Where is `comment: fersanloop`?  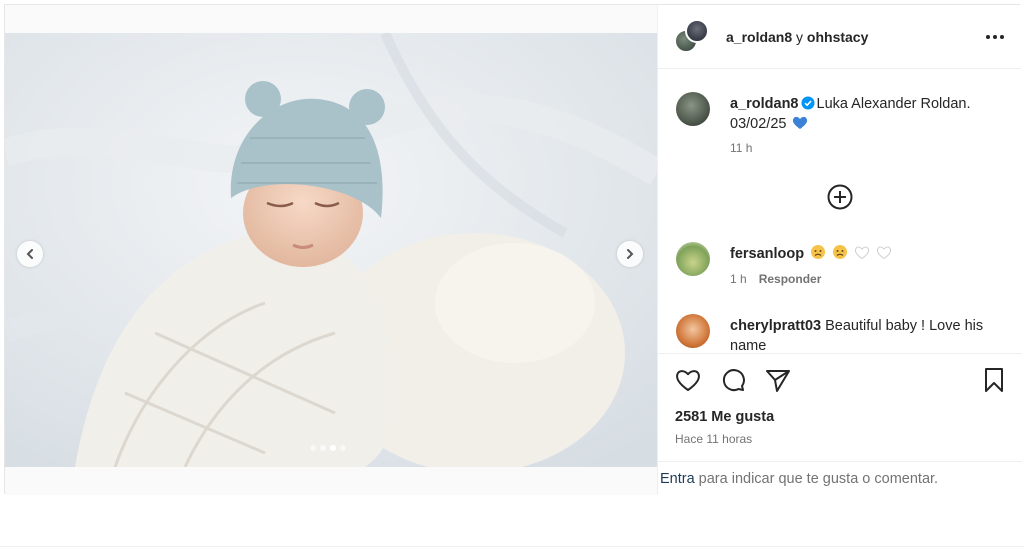
comment: fersanloop is located at coordinates (811, 253).